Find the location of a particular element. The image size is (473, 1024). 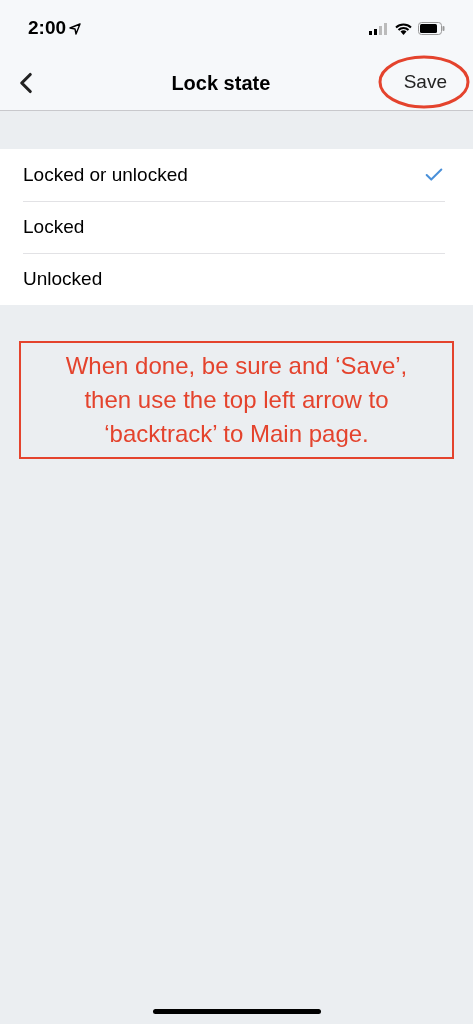

status-time: 2:00 is located at coordinates (47, 28).